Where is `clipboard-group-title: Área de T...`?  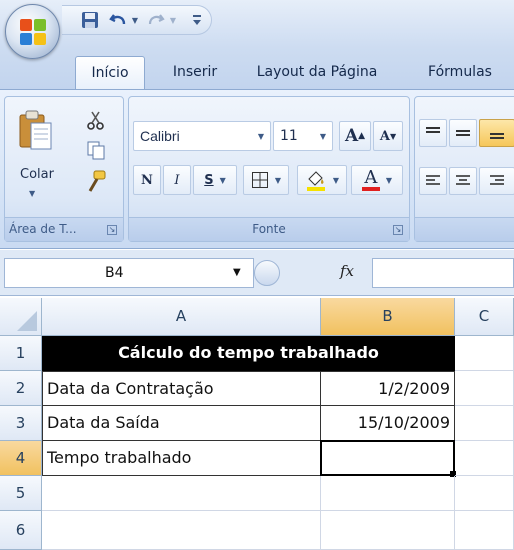
clipboard-group-title: Área de T... is located at coordinates (64, 229).